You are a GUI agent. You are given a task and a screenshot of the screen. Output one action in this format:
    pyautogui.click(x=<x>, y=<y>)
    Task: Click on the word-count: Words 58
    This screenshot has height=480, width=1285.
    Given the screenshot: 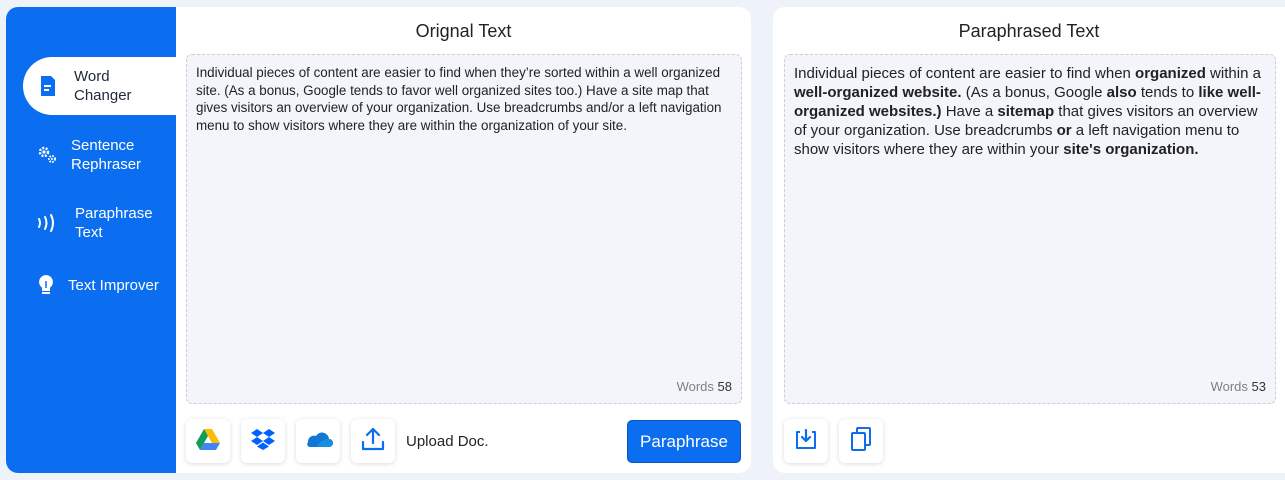 What is the action you would take?
    pyautogui.click(x=704, y=386)
    